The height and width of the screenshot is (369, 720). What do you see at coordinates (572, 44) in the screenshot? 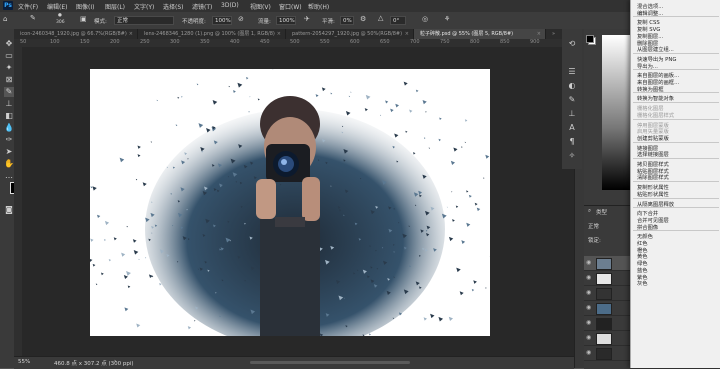
I see `history-panel-icon: ⟲` at bounding box center [572, 44].